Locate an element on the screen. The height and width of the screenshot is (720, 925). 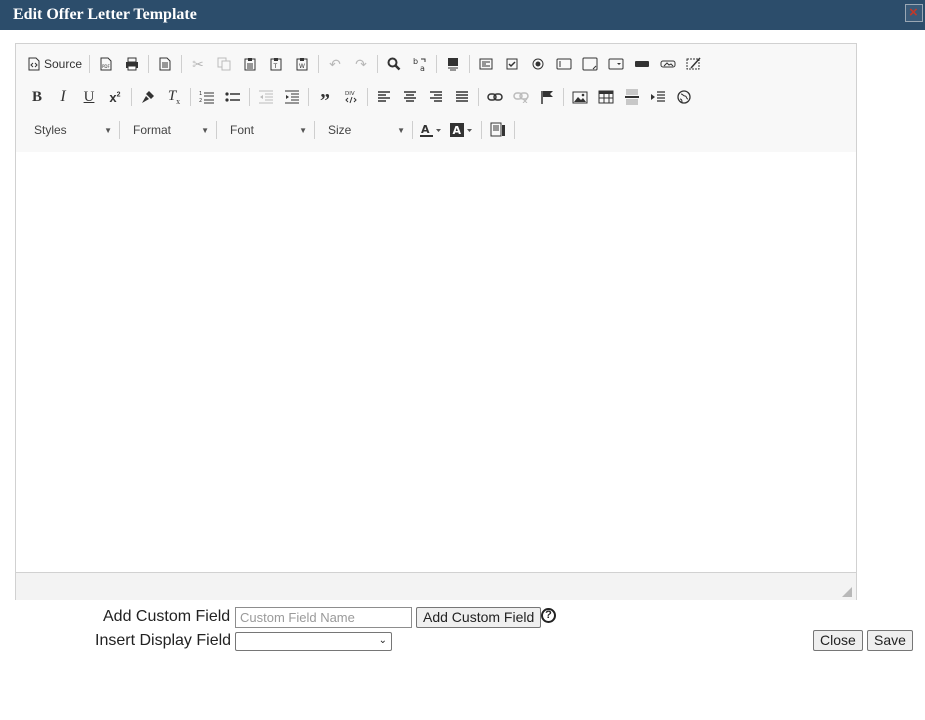
find-button is located at coordinates (394, 64).